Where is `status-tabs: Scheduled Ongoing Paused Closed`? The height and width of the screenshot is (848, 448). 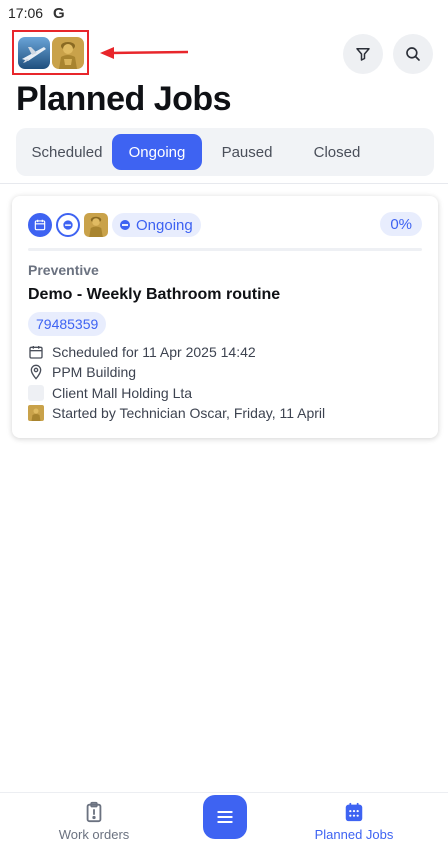
status-tabs: Scheduled Ongoing Paused Closed is located at coordinates (225, 152).